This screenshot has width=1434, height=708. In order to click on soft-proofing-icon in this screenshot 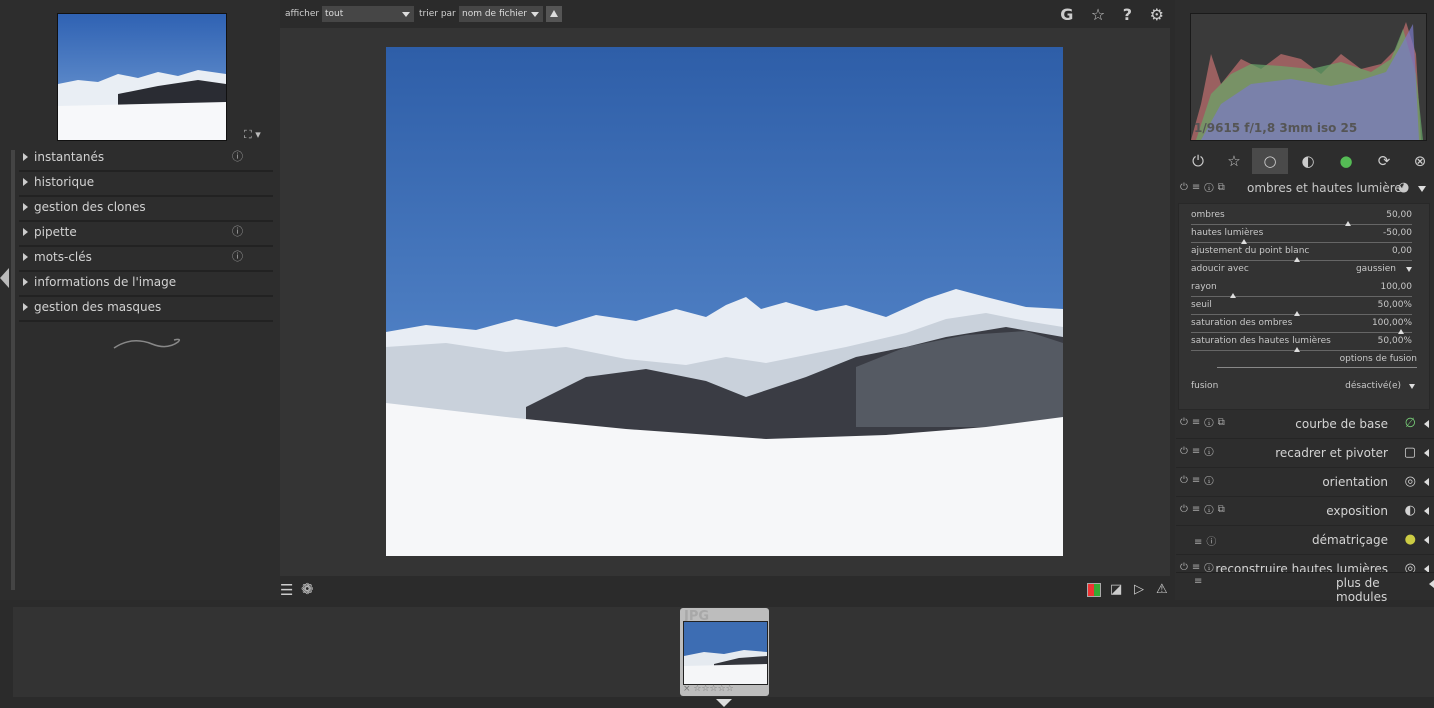, I will do `click(1094, 590)`.